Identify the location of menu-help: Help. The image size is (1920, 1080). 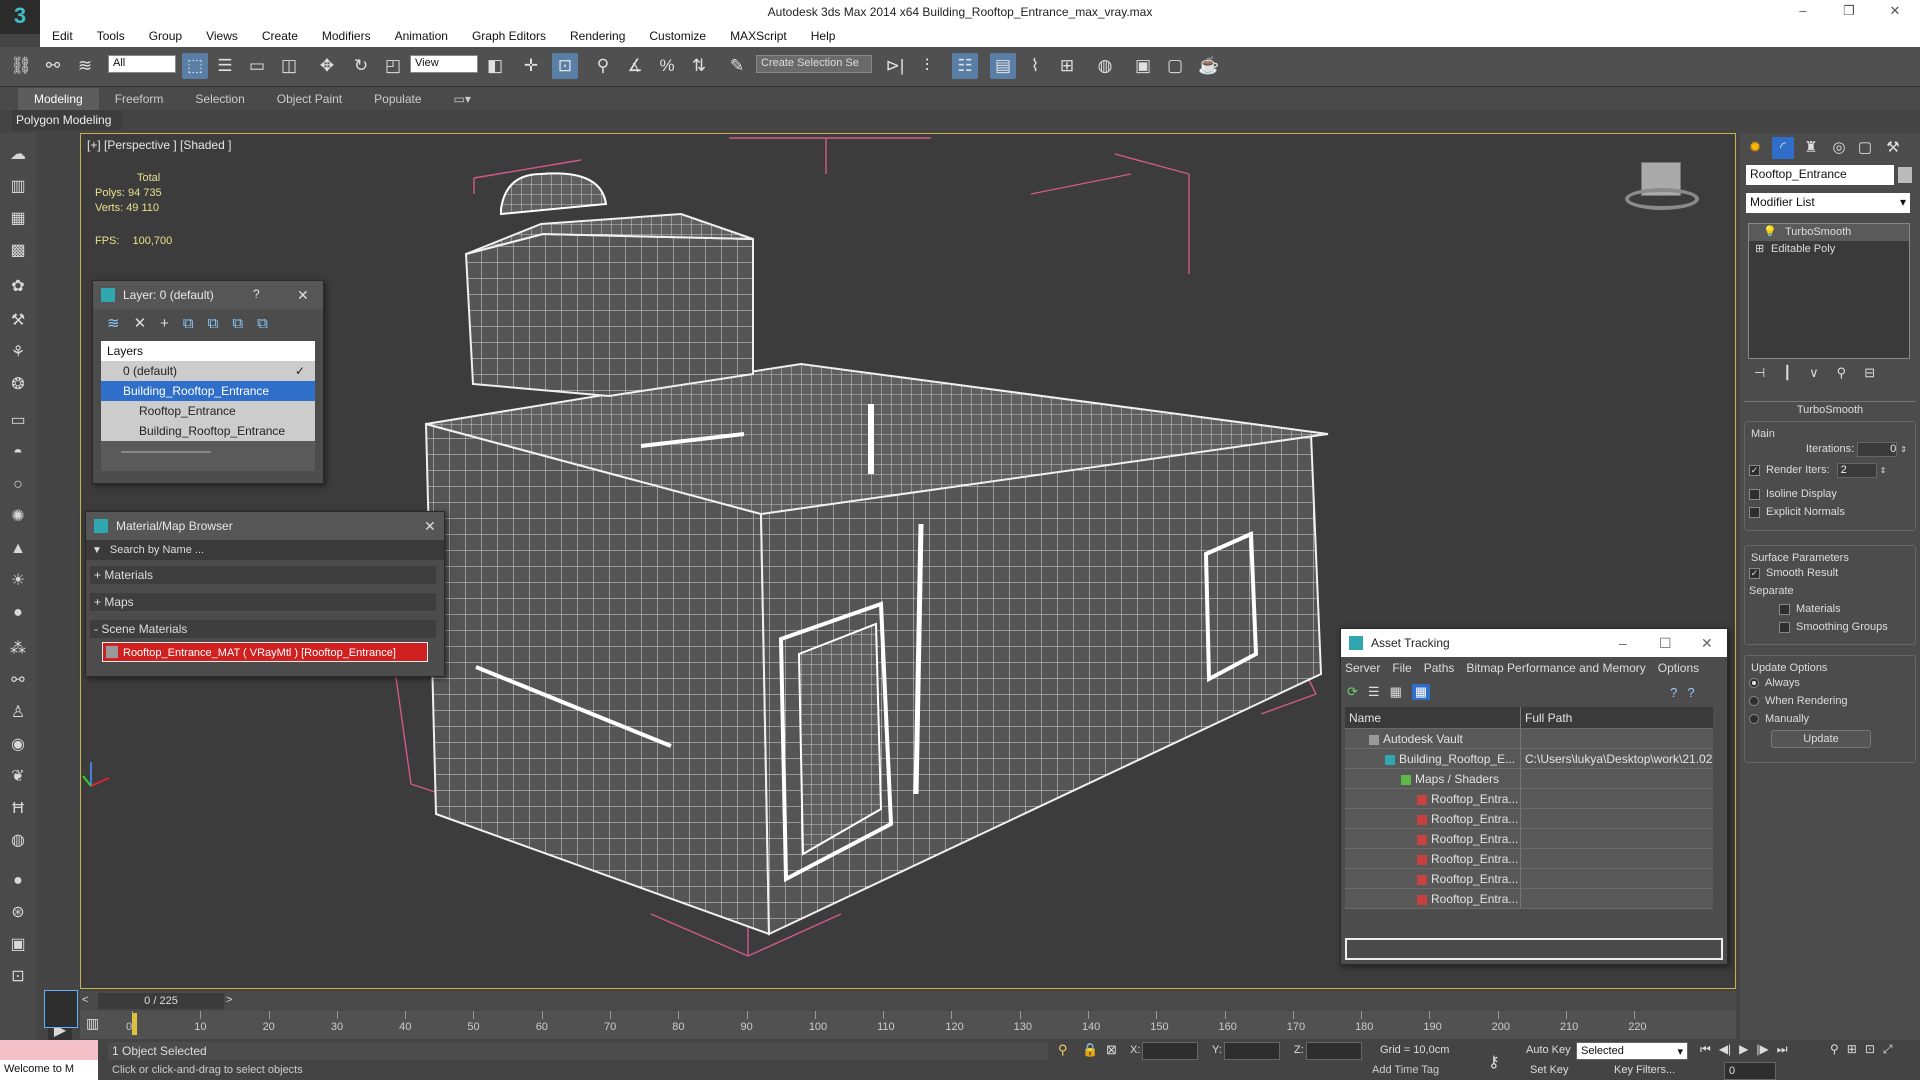
(823, 36).